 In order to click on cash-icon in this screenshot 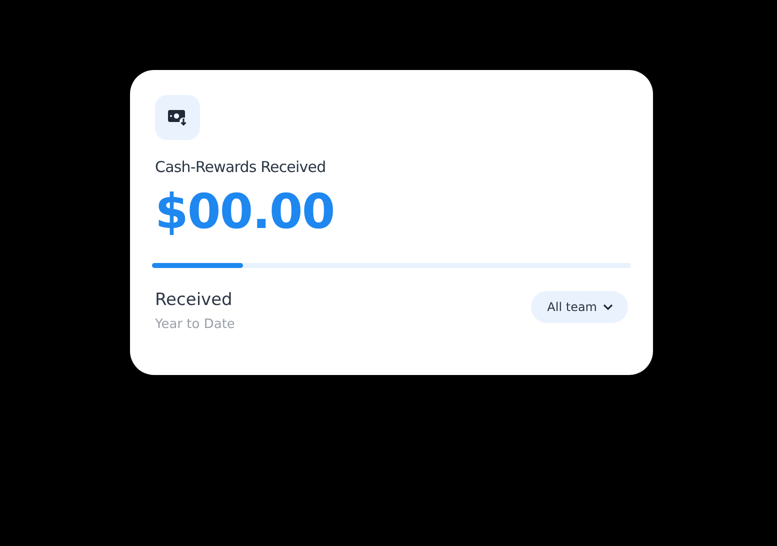, I will do `click(178, 118)`.